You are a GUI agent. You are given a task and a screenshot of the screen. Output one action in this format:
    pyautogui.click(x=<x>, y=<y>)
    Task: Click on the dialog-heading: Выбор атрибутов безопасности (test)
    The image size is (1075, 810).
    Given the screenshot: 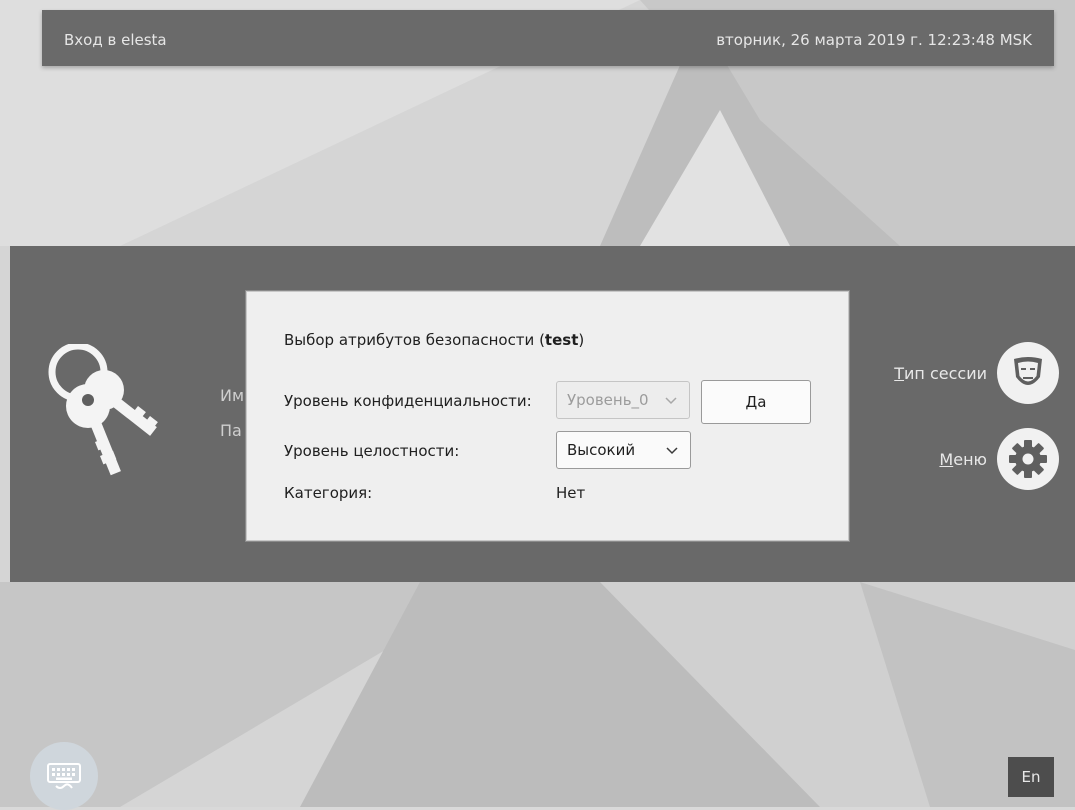 What is the action you would take?
    pyautogui.click(x=434, y=340)
    